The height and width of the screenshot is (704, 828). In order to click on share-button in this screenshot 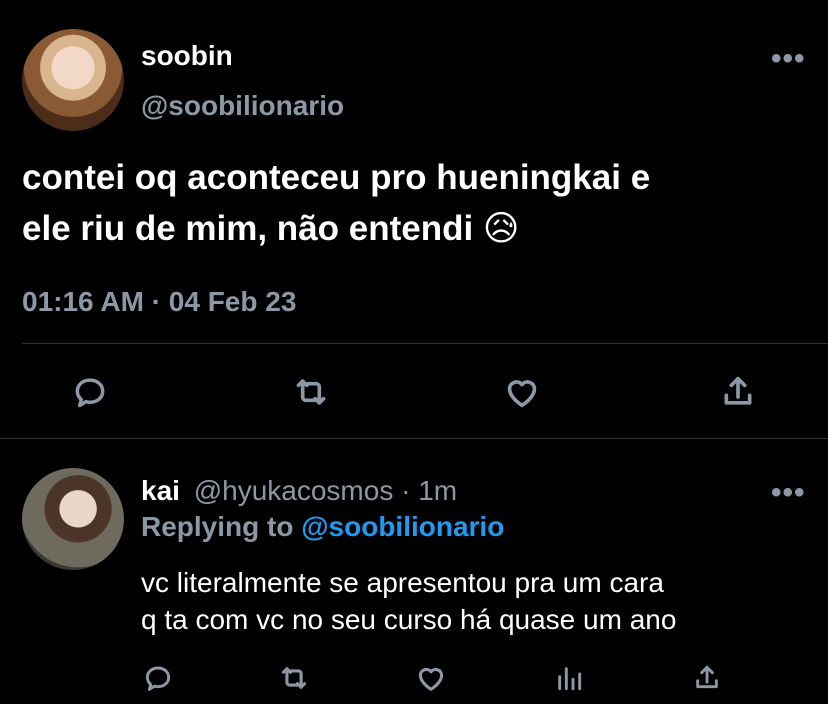, I will do `click(738, 392)`.